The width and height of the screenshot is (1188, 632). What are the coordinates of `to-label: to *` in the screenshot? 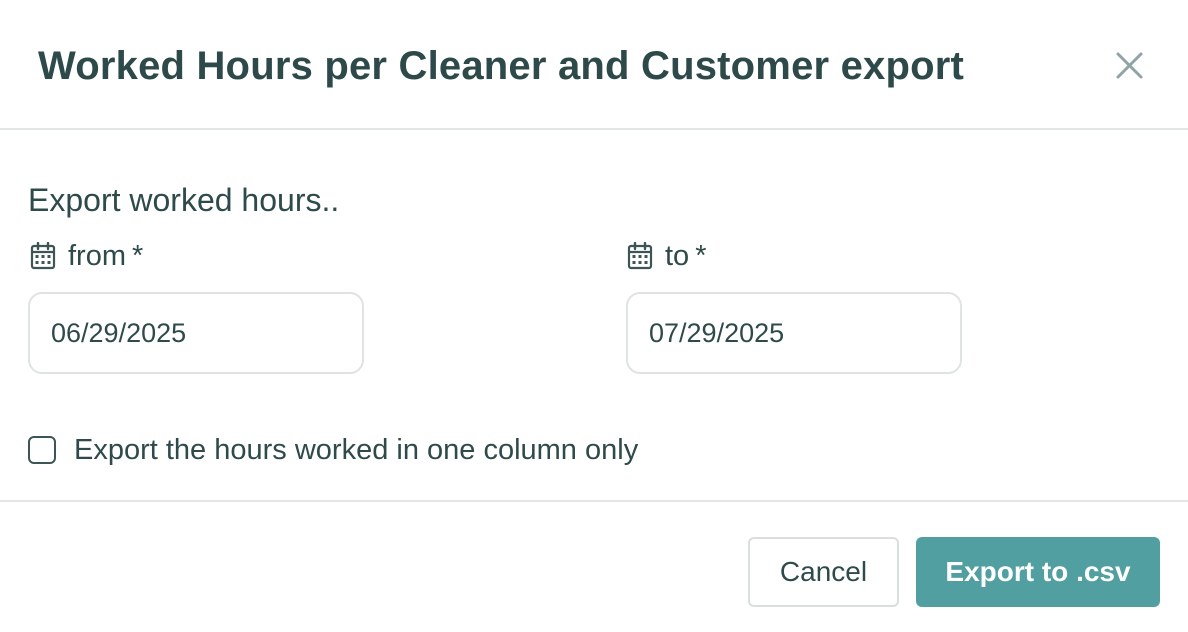 It's located at (666, 256).